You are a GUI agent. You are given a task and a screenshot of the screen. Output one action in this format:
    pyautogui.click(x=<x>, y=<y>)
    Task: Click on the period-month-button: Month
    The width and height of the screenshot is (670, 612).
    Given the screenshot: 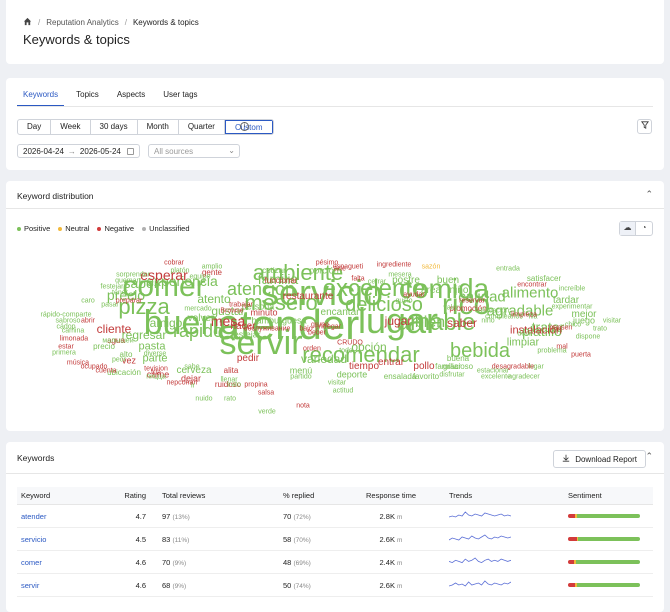 What is the action you would take?
    pyautogui.click(x=158, y=127)
    